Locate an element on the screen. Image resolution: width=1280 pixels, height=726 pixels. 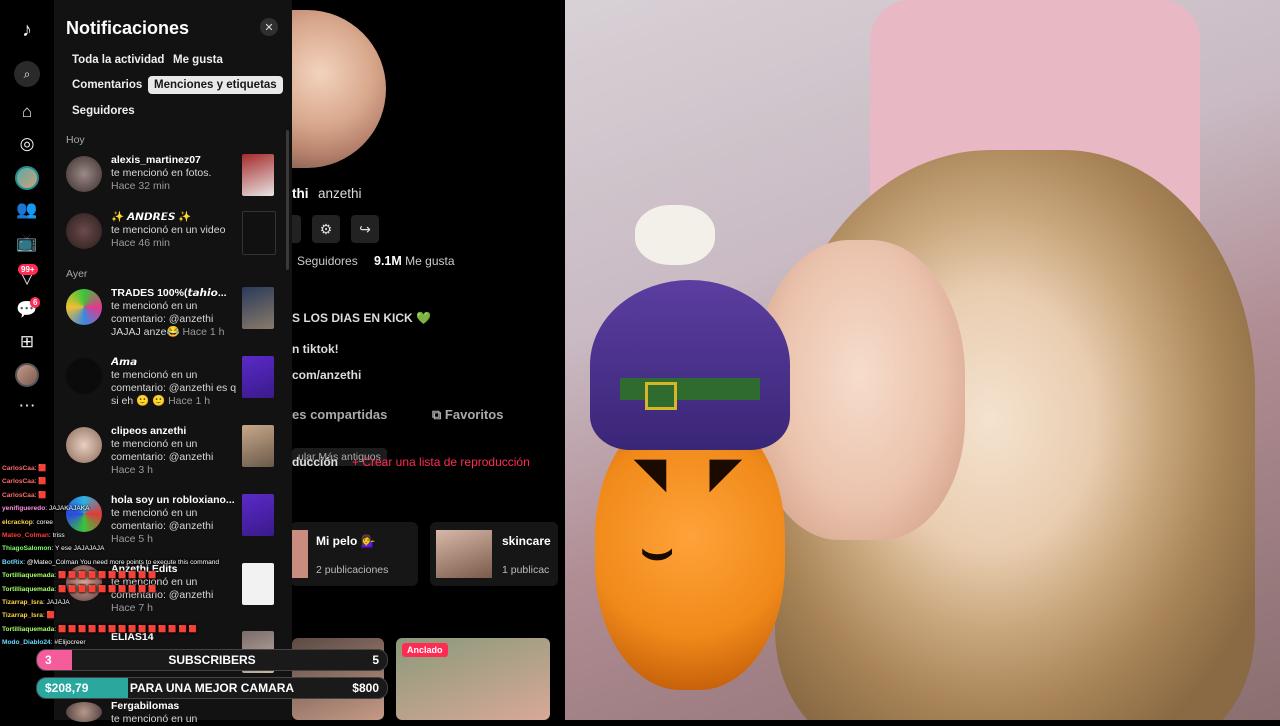
notification-text: te mencionó en un video is located at coordinates (168, 230).